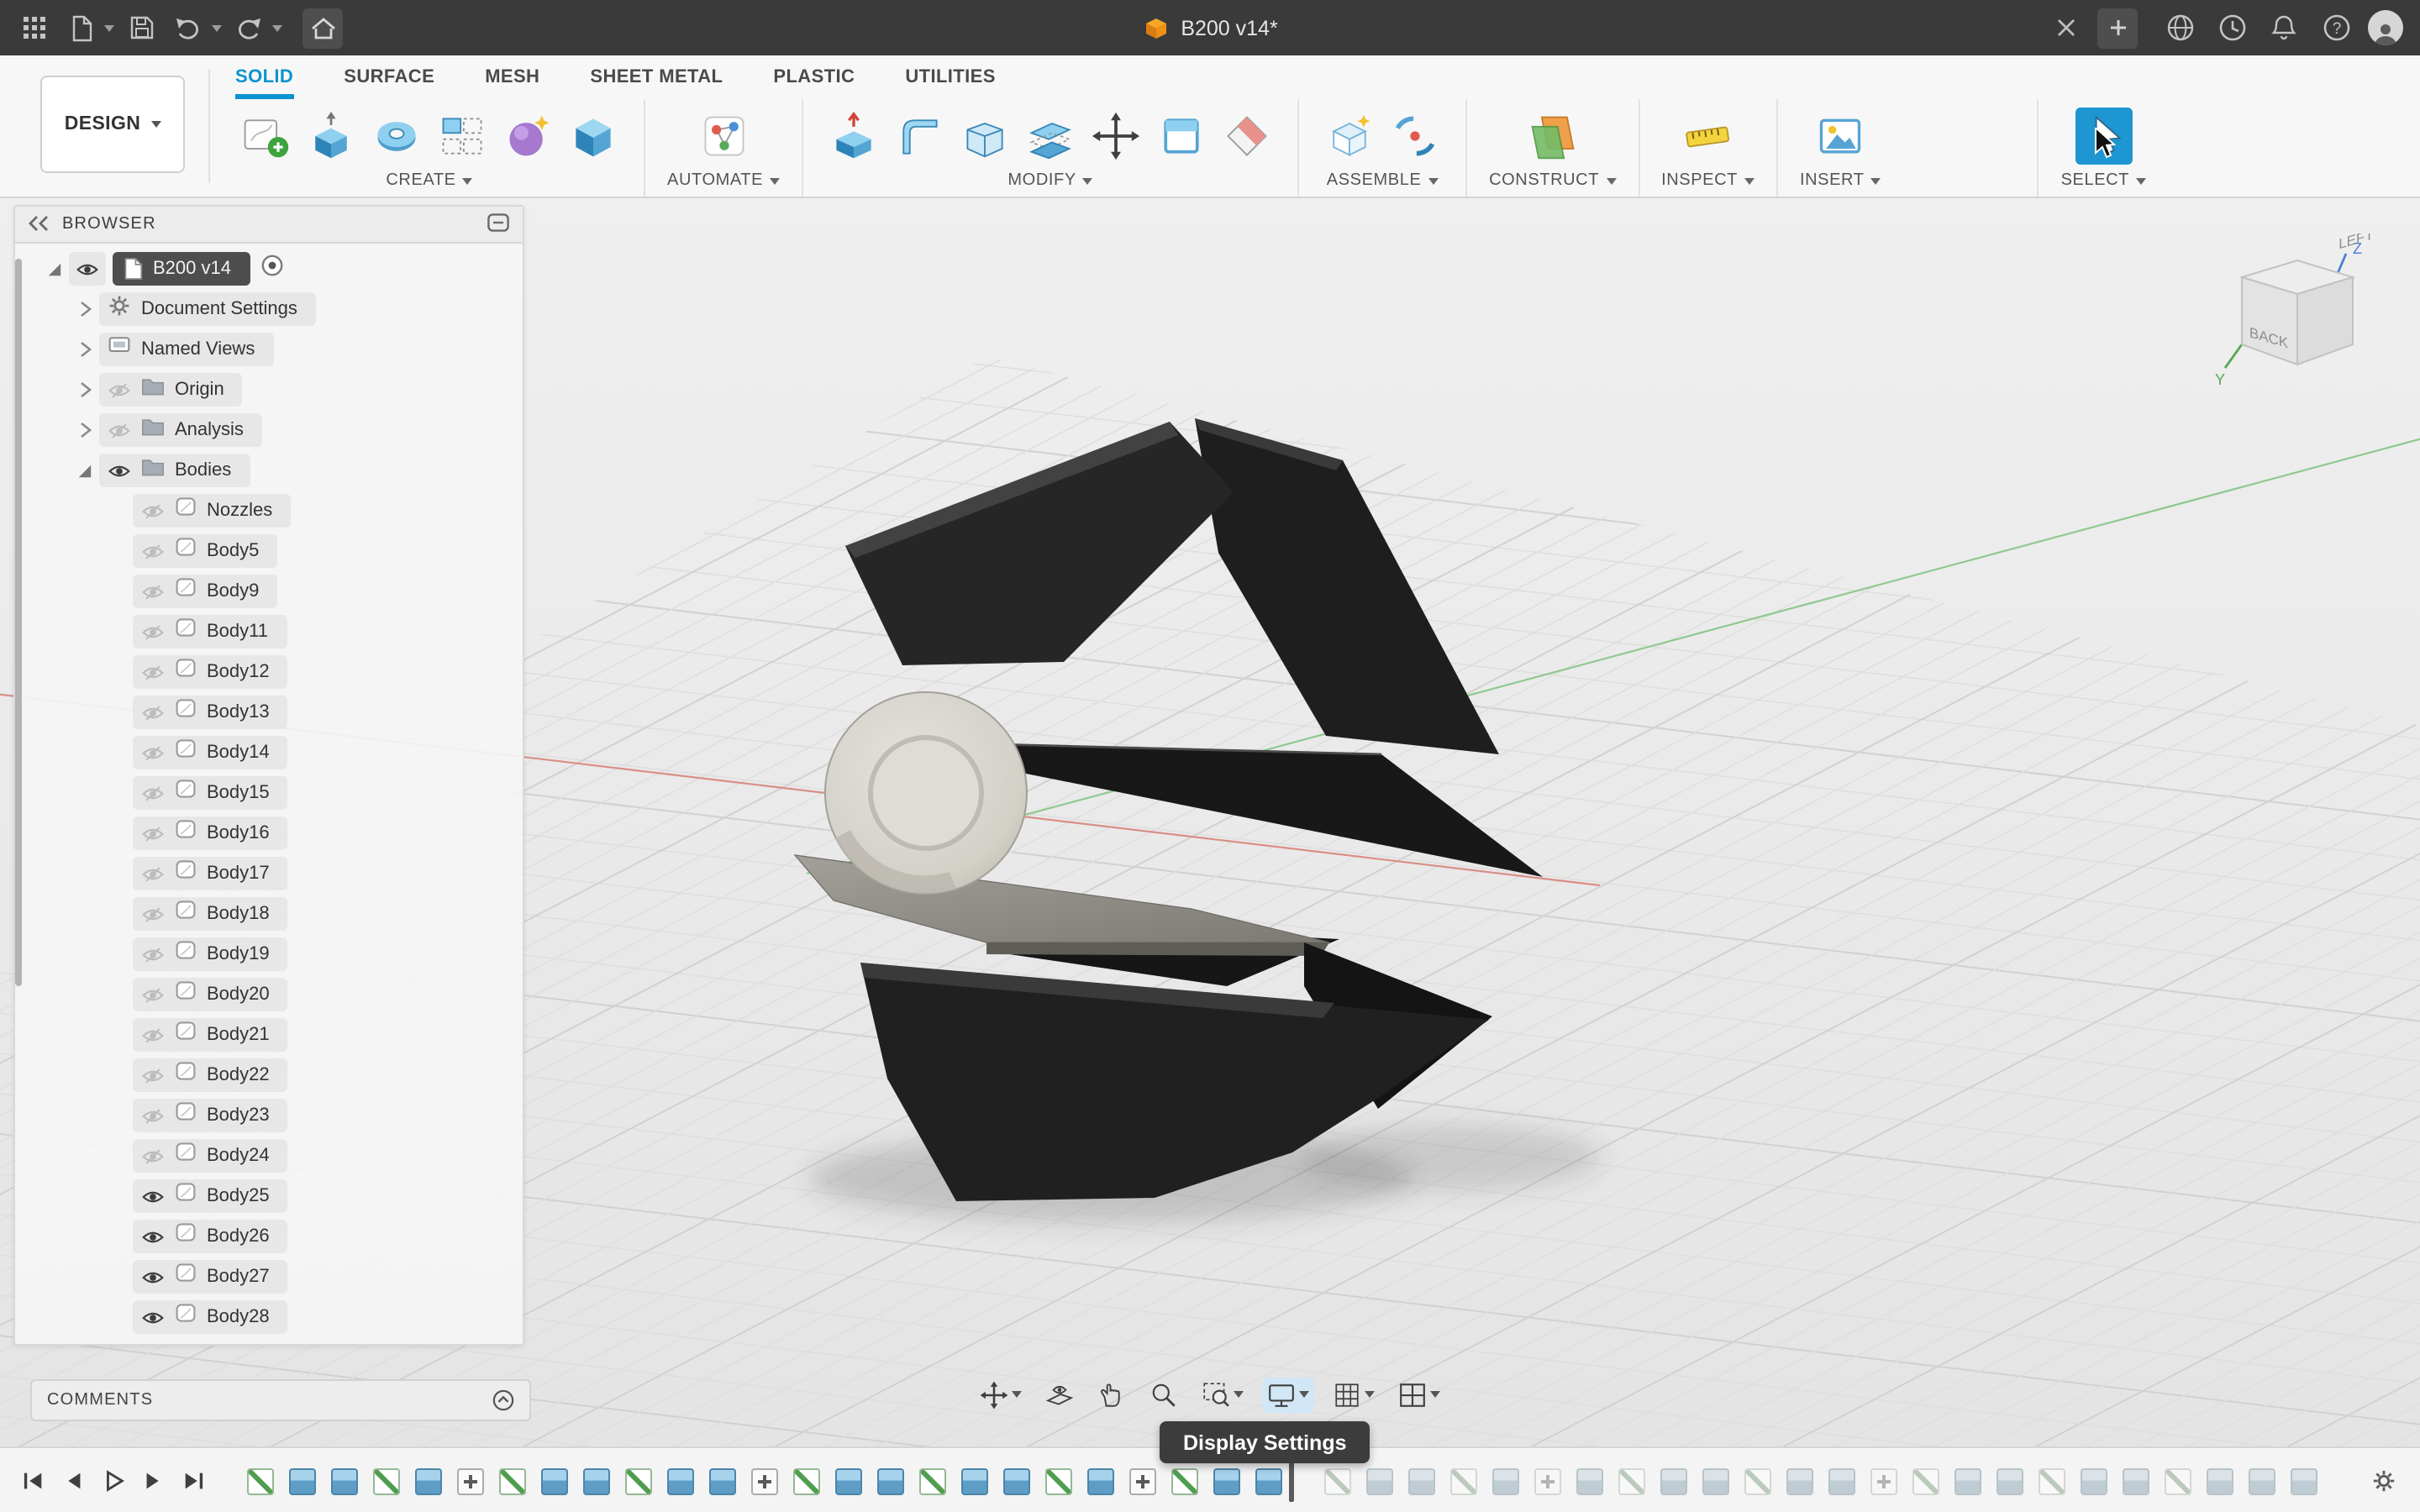 The width and height of the screenshot is (2420, 1512). Describe the element at coordinates (2386, 27) in the screenshot. I see `avatar` at that location.